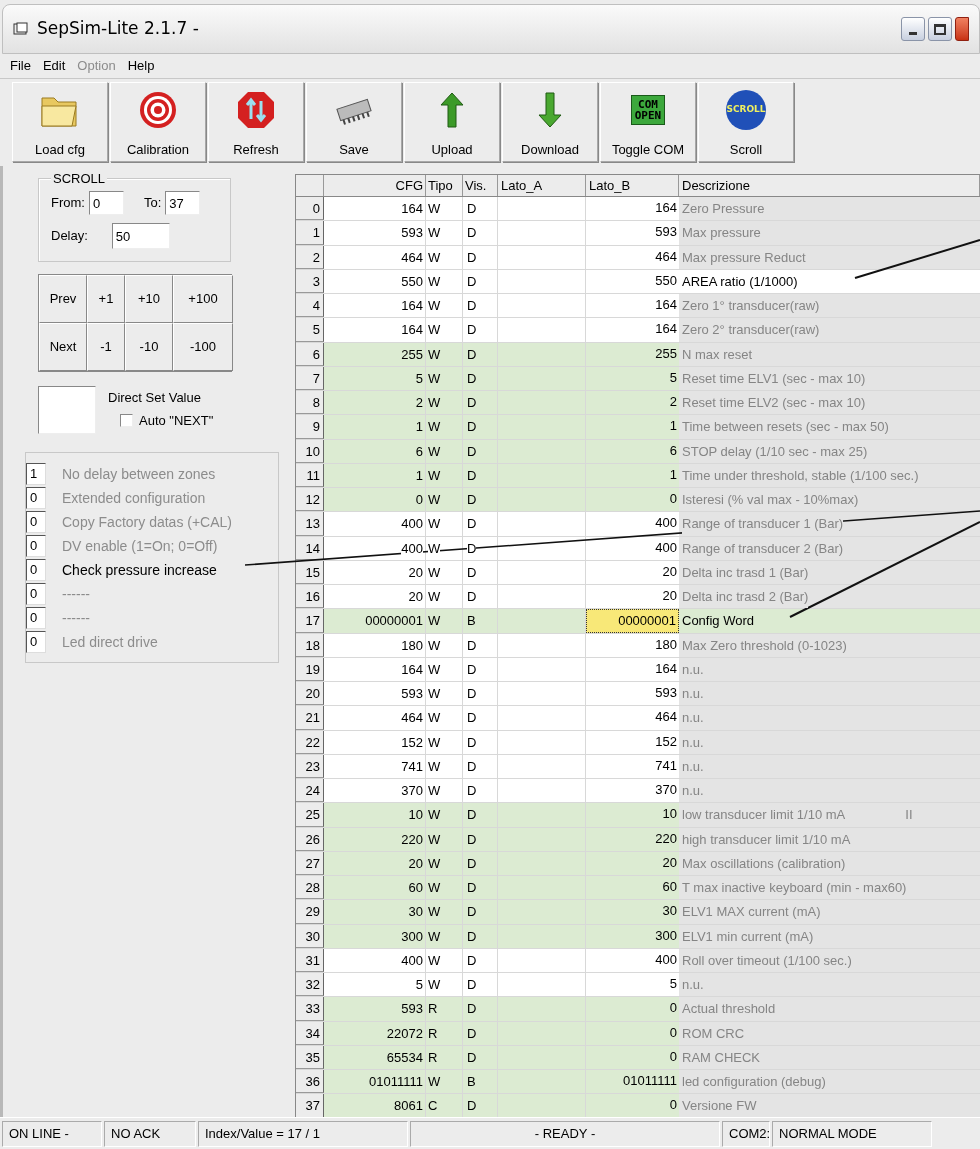  I want to click on column-header: CFG, so click(375, 185).